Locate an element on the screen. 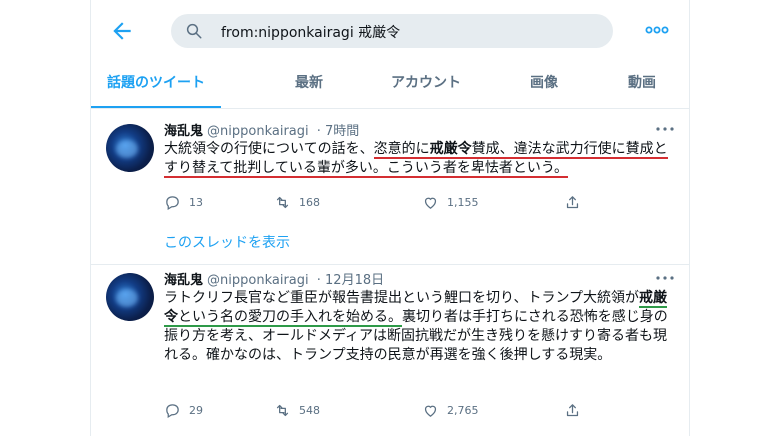 The image size is (763, 436). tab-label: 最新 is located at coordinates (309, 83).